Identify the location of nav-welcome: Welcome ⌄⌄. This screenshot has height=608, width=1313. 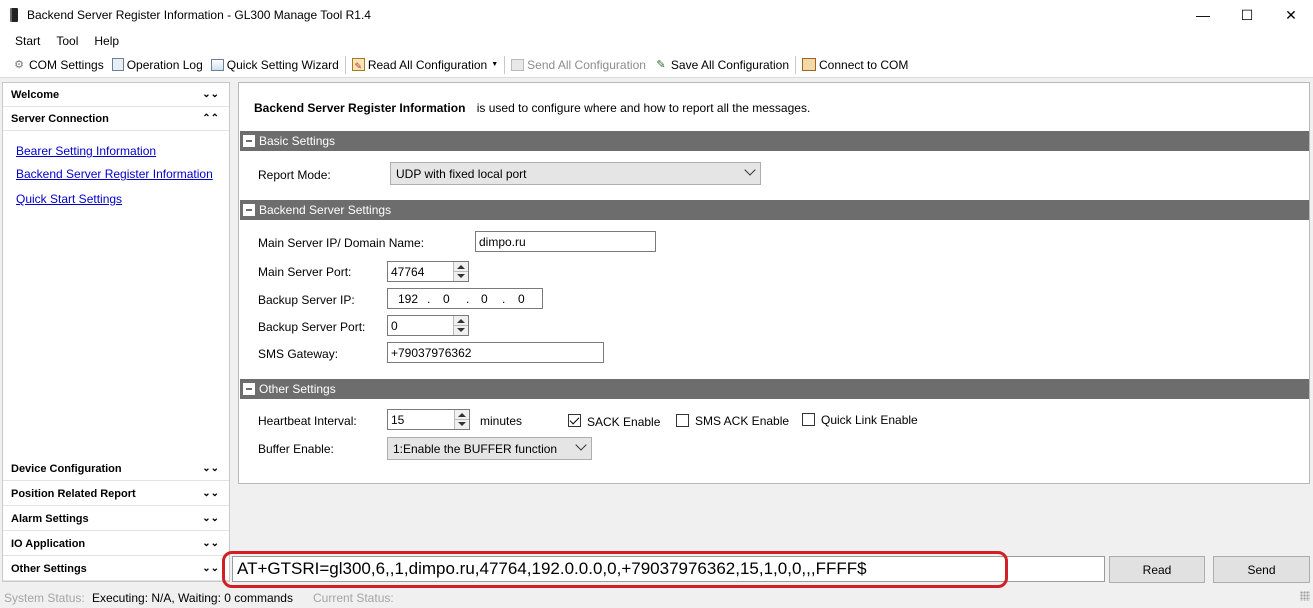
(116, 95).